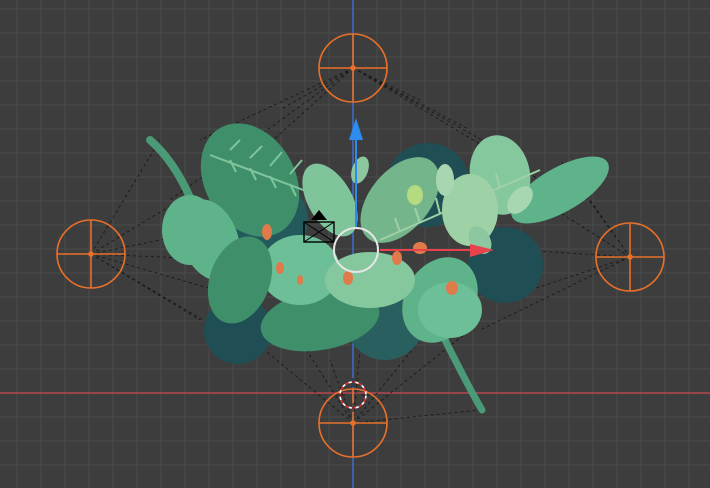  I want to click on light-top, so click(353, 68).